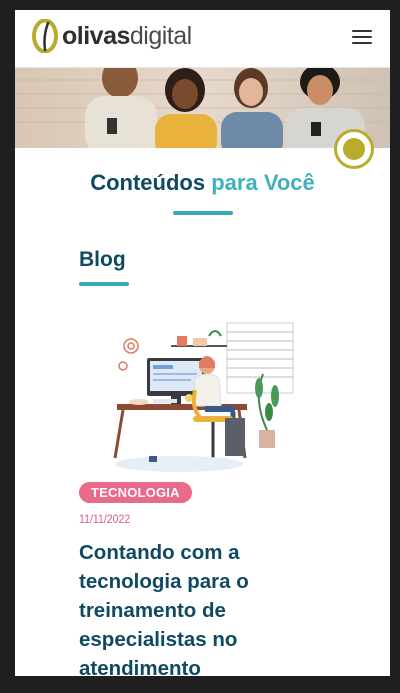 The image size is (400, 693). What do you see at coordinates (135, 492) in the screenshot?
I see `category-tag: TECNOLOGIA` at bounding box center [135, 492].